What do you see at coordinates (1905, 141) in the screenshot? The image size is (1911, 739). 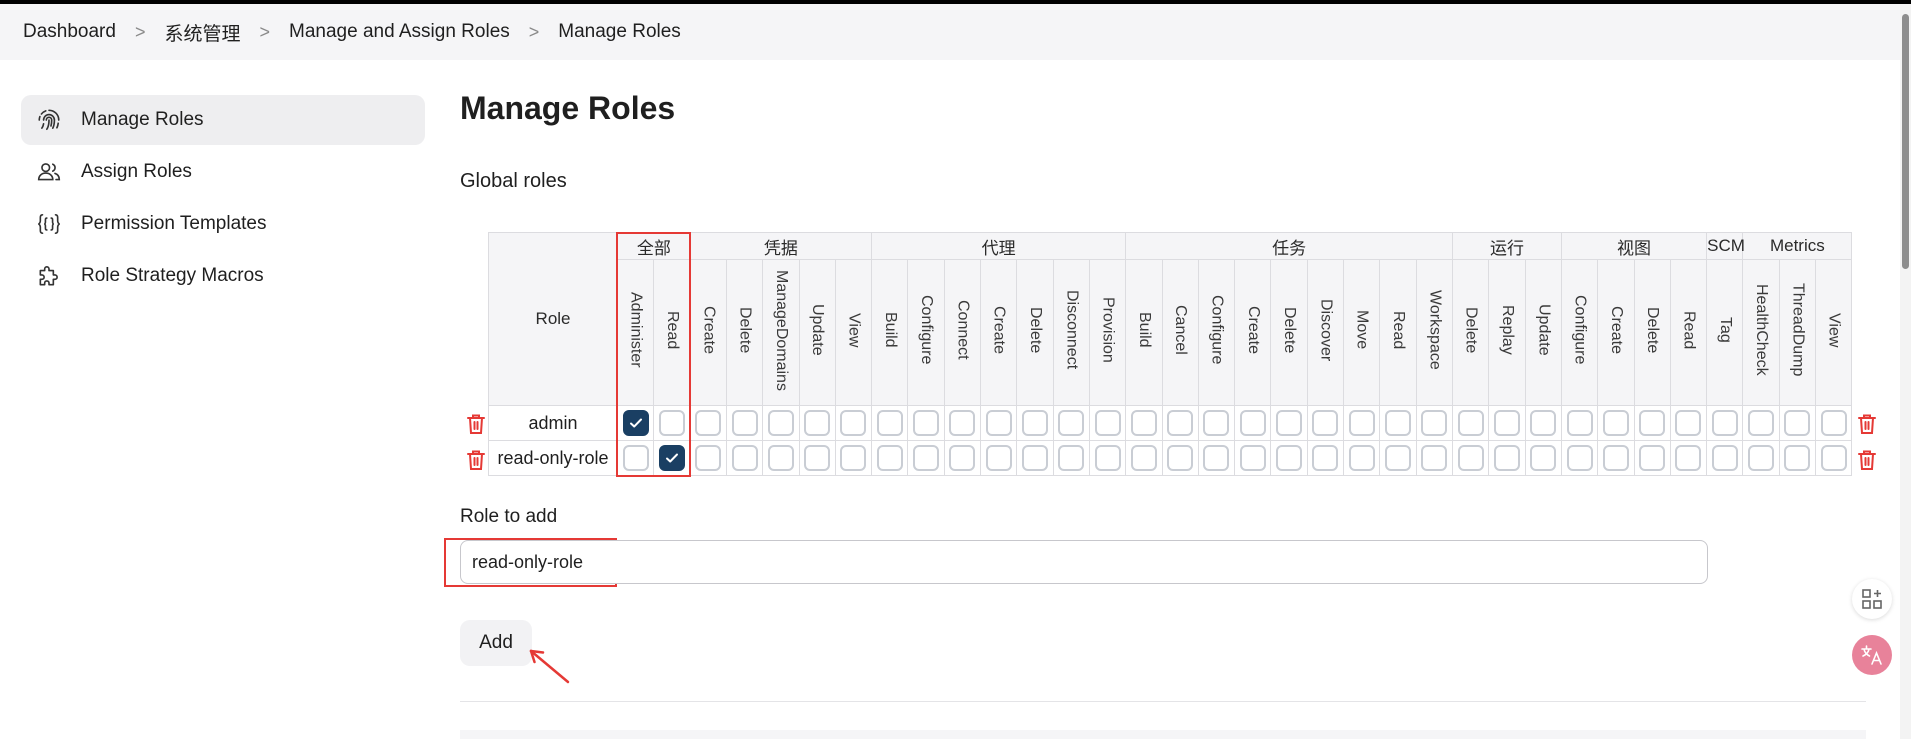 I see `scrollbar-thumb` at bounding box center [1905, 141].